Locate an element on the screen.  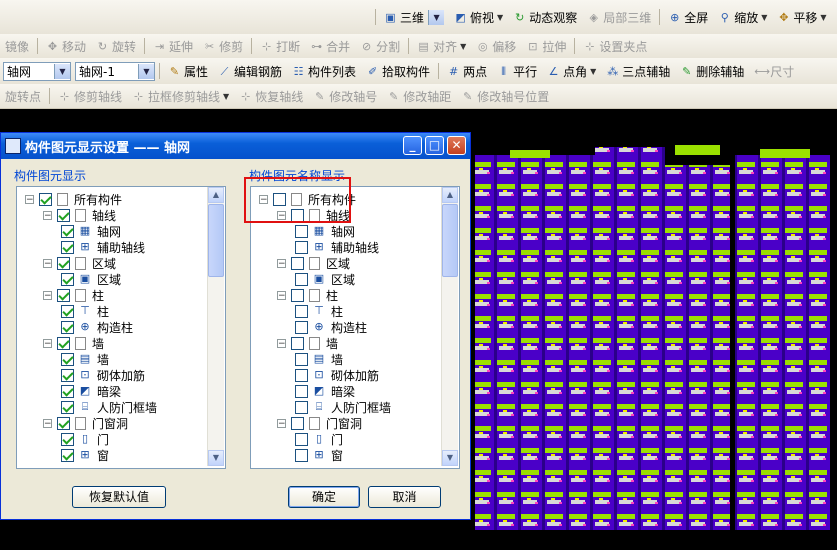
restore-axis-button: ⊹ 恢复轴线 is located at coordinates (271, 96).